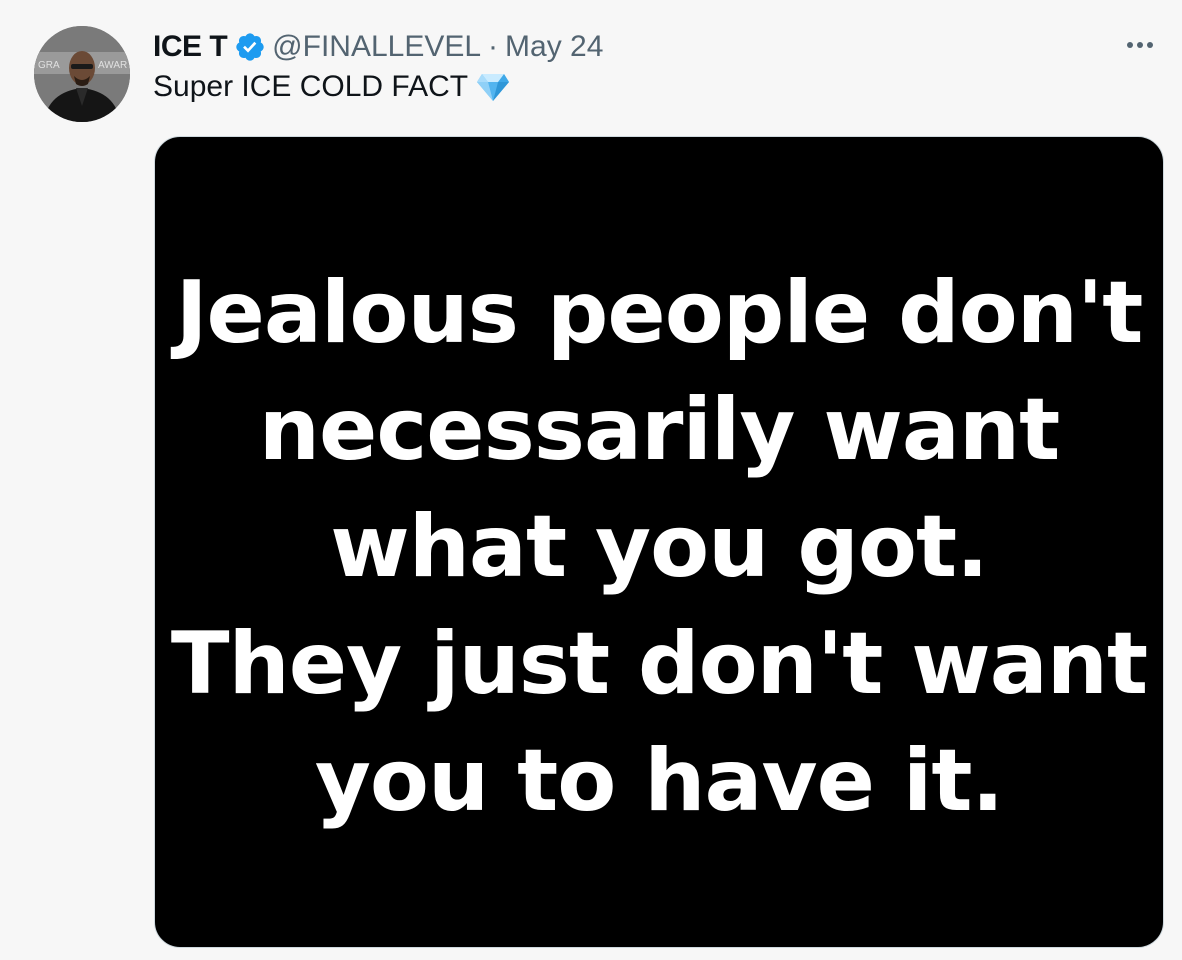  What do you see at coordinates (659, 430) in the screenshot?
I see `quote-line: necessarily want` at bounding box center [659, 430].